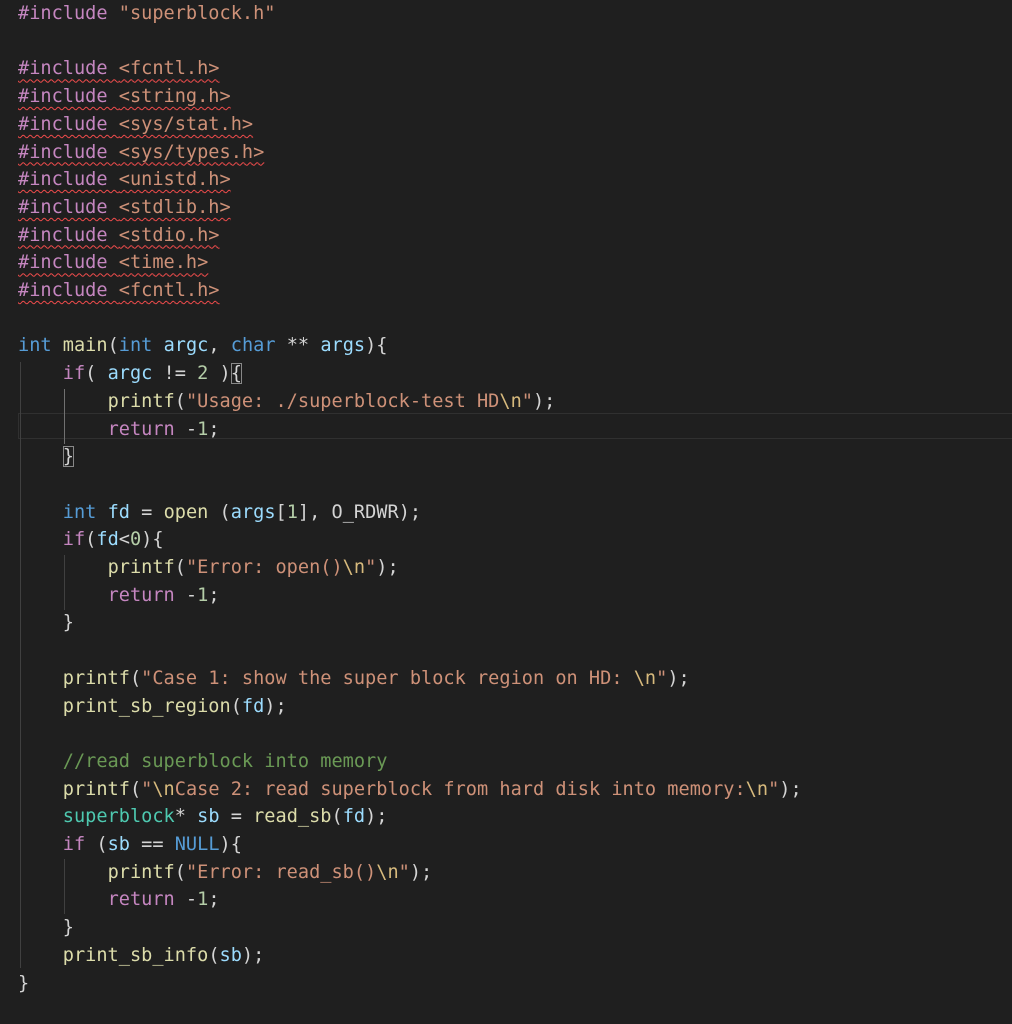 Image resolution: width=1012 pixels, height=1024 pixels. Describe the element at coordinates (186, 900) in the screenshot. I see `code-token: -` at that location.